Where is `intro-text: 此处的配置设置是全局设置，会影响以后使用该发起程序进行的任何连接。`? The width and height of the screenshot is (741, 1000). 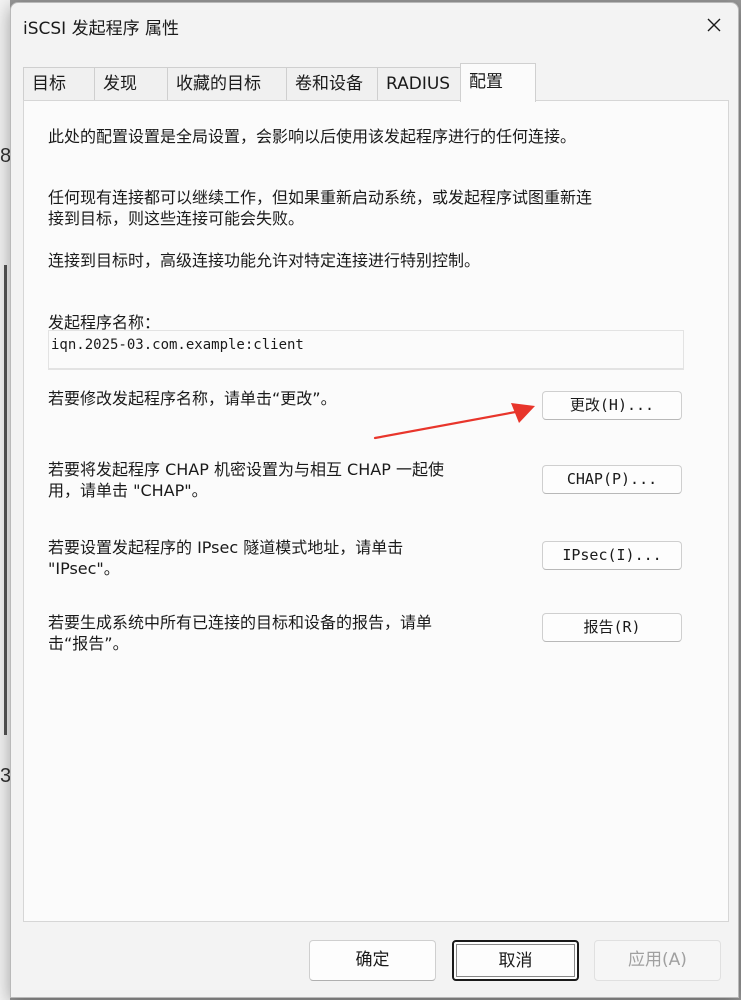
intro-text: 此处的配置设置是全局设置，会影响以后使用该发起程序进行的任何连接。 is located at coordinates (312, 136).